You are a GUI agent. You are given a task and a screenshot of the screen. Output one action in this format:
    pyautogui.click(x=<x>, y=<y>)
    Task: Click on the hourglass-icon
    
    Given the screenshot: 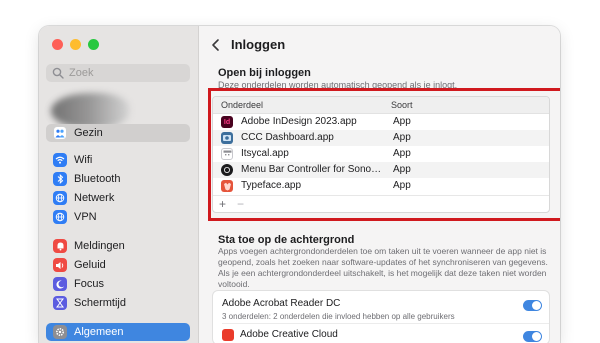 What is the action you would take?
    pyautogui.click(x=60, y=303)
    